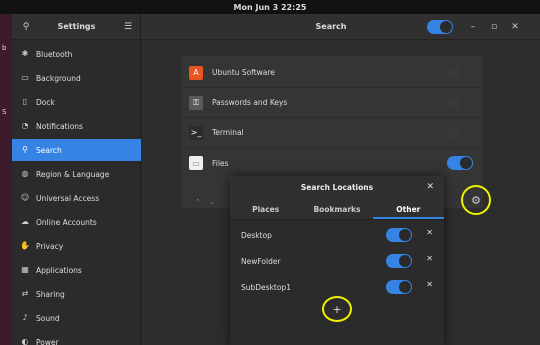  What do you see at coordinates (196, 72) in the screenshot?
I see `ubuntu-software-icon: A` at bounding box center [196, 72].